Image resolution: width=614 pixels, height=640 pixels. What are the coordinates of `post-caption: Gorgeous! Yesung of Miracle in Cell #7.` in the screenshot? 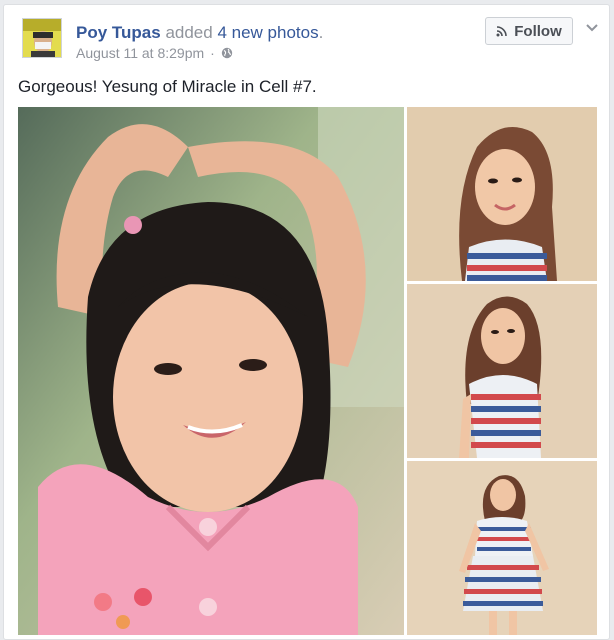 It's located at (167, 86).